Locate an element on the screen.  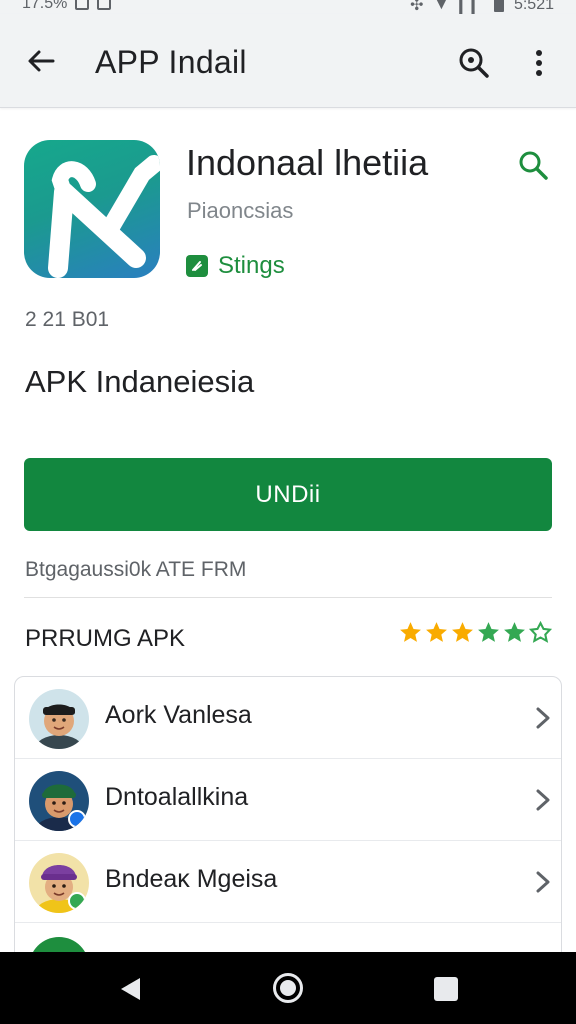
list-item-label: Bndeaĸ Mgeisa is located at coordinates (191, 879).